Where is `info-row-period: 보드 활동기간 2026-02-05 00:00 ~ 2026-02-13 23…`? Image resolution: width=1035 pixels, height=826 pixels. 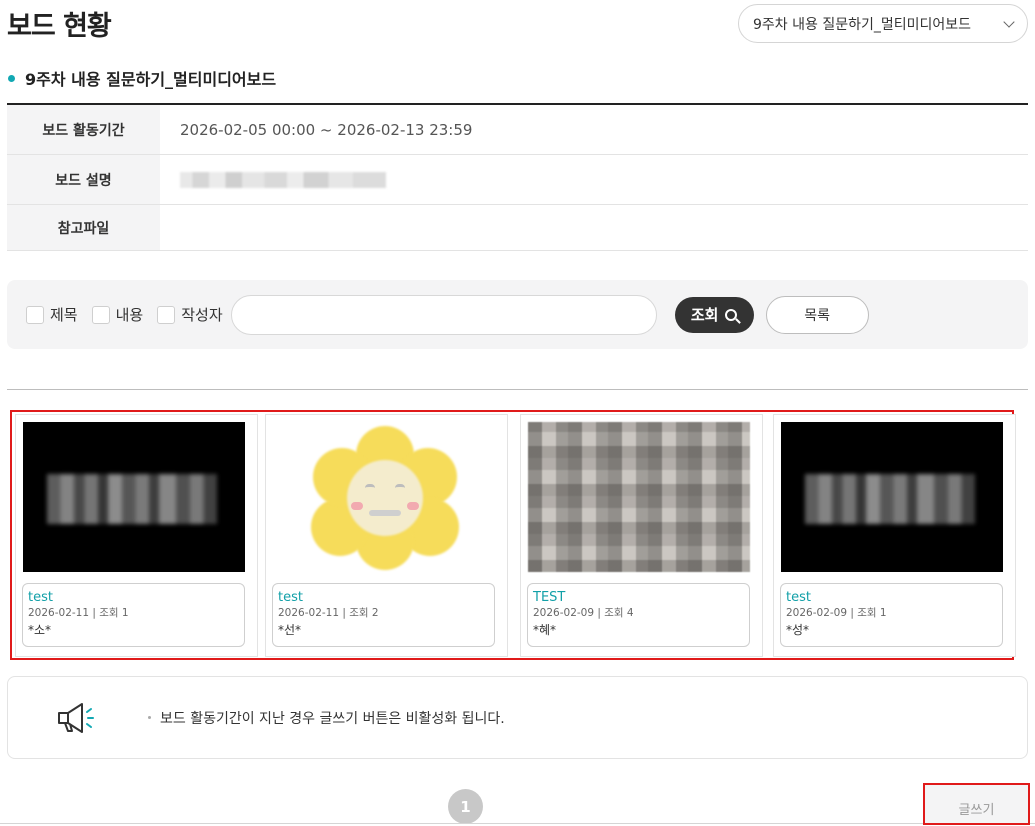 info-row-period: 보드 활동기간 2026-02-05 00:00 ~ 2026-02-13 23… is located at coordinates (517, 130).